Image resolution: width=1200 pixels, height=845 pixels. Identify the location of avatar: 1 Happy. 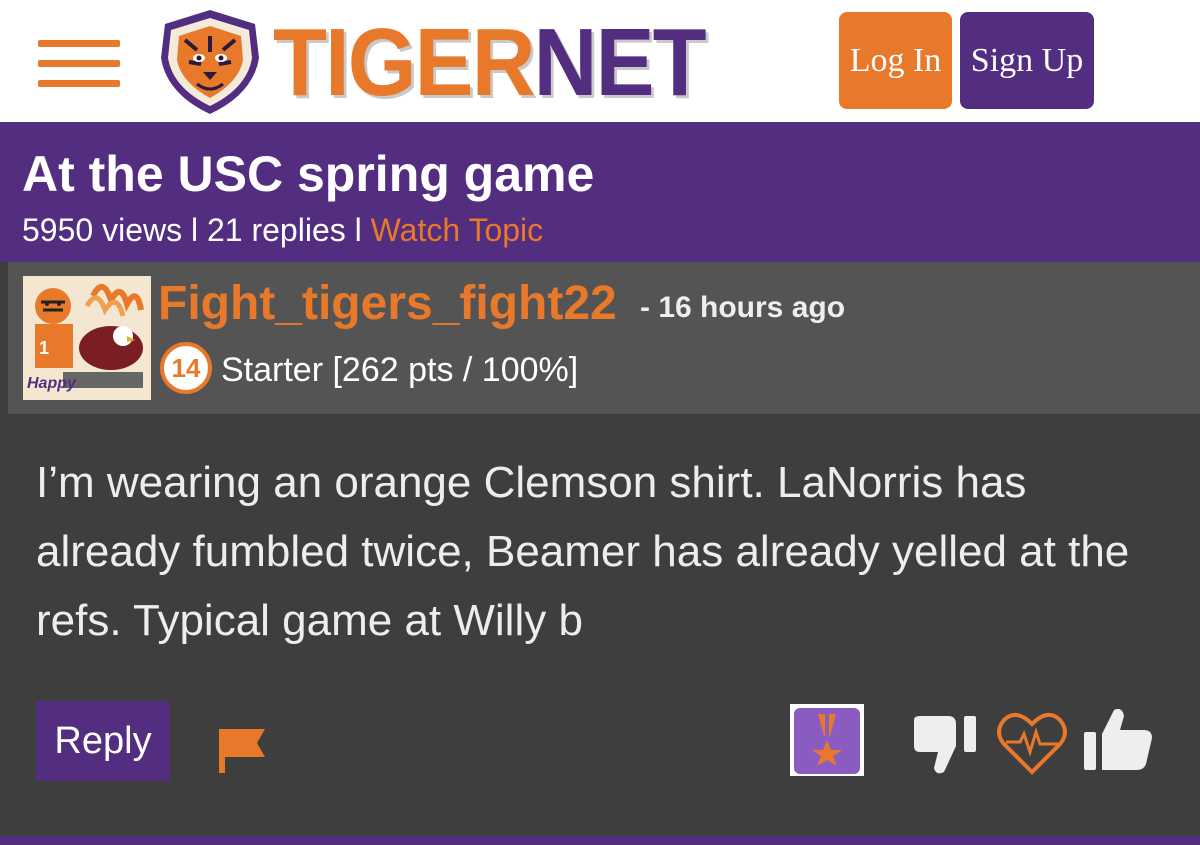
(87, 338).